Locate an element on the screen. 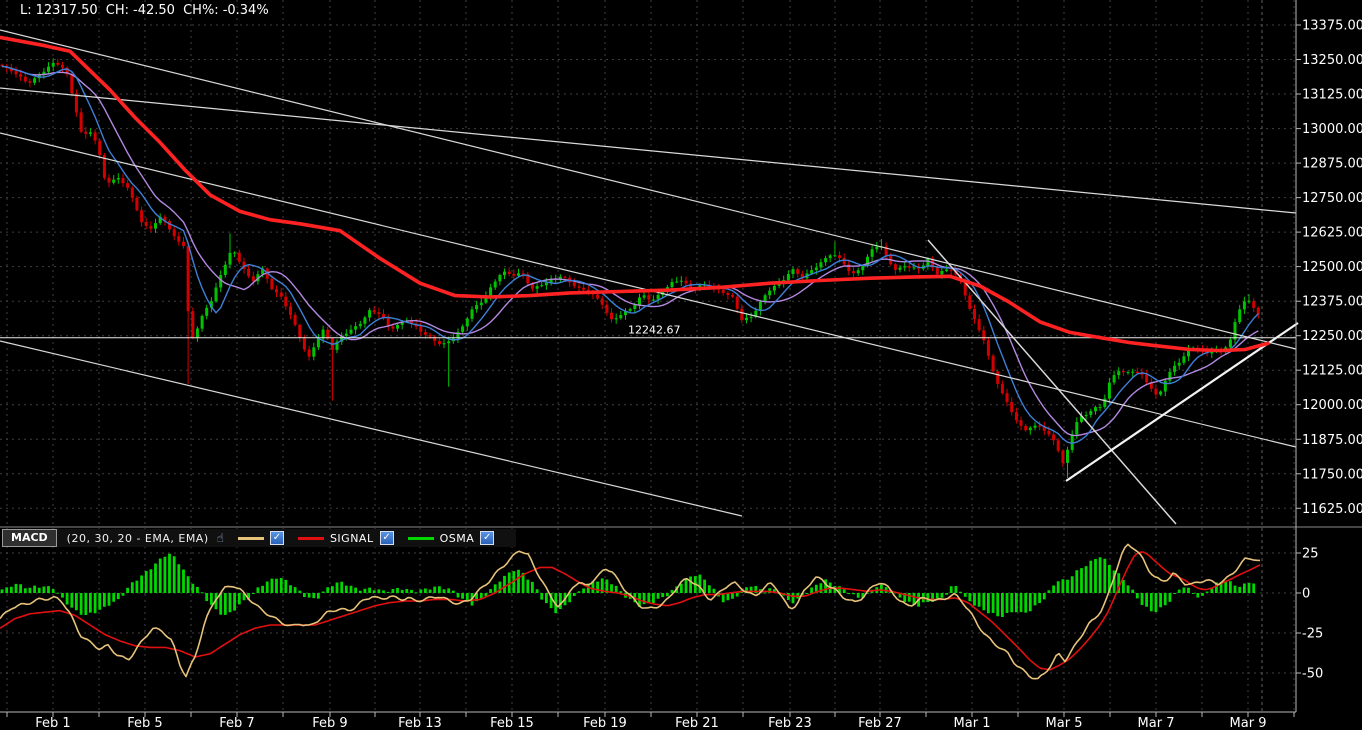 This screenshot has height=730, width=1362. svg-text: 12375.00 is located at coordinates (1332, 302).